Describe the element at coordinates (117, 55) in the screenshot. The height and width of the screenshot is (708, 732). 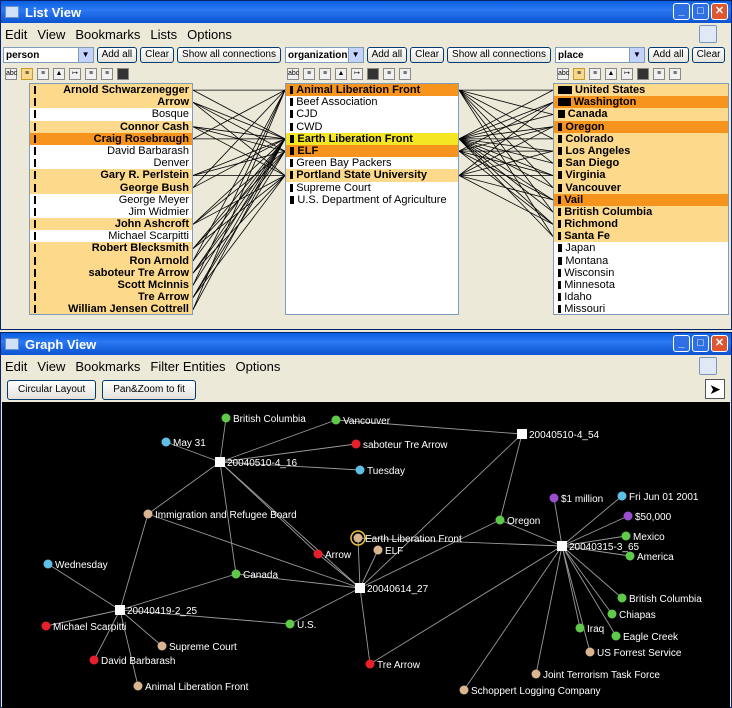
I see `person-add-all-button: Add all` at that location.